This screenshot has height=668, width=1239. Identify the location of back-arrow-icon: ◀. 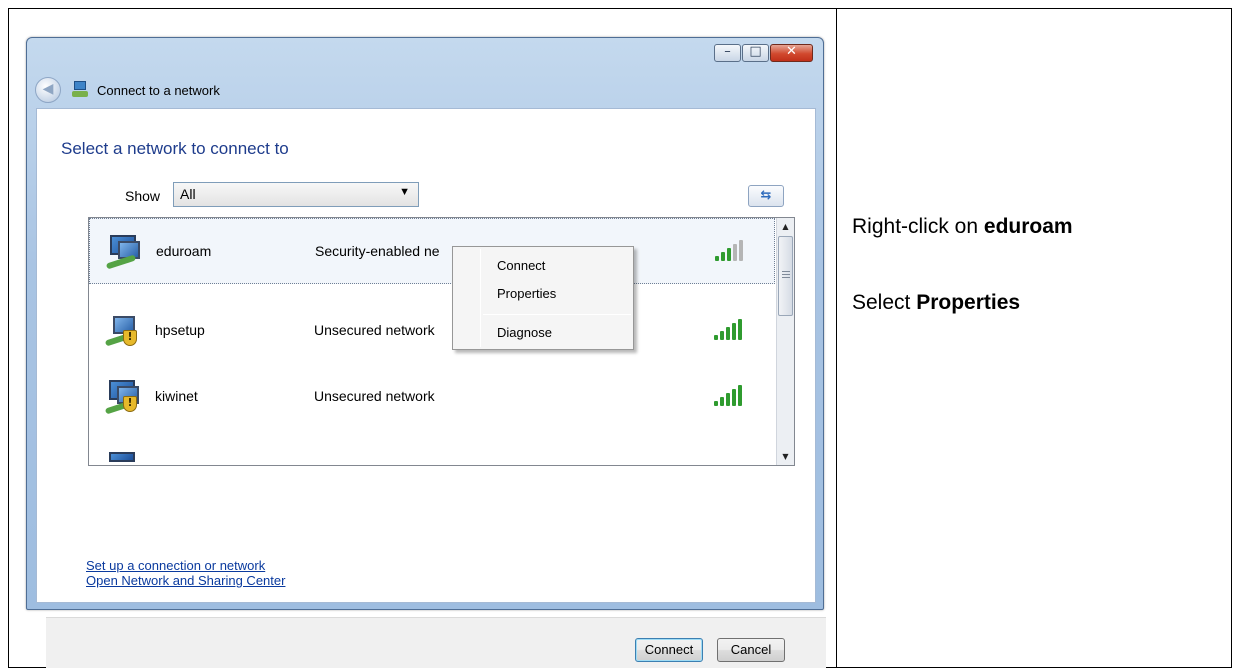
(48, 90).